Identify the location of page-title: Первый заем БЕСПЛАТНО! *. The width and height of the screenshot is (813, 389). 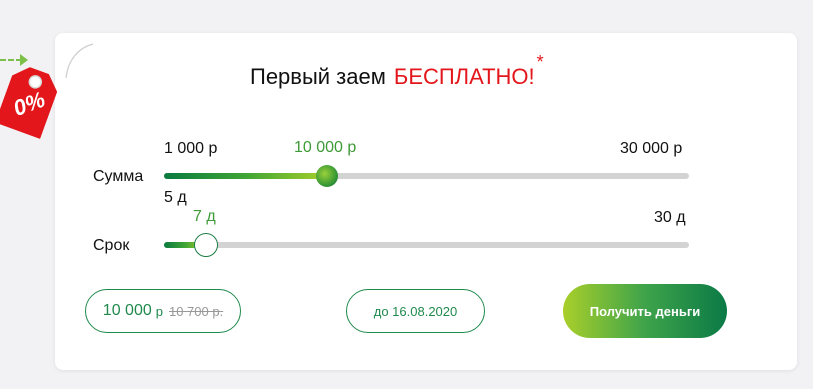
(397, 71).